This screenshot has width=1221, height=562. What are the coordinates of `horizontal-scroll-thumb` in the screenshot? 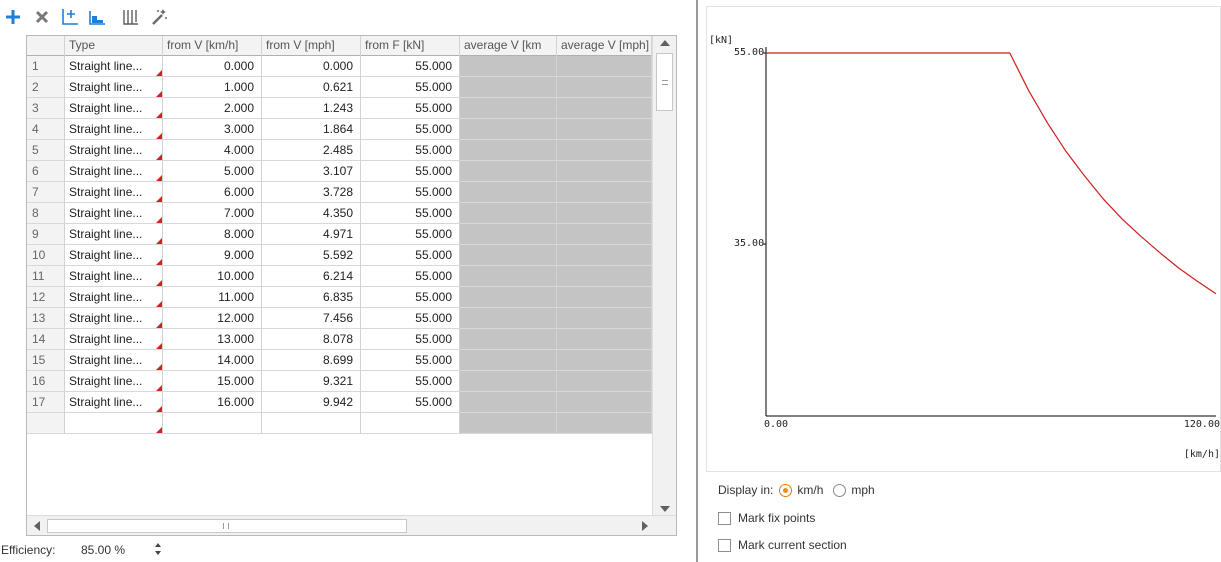 It's located at (227, 526).